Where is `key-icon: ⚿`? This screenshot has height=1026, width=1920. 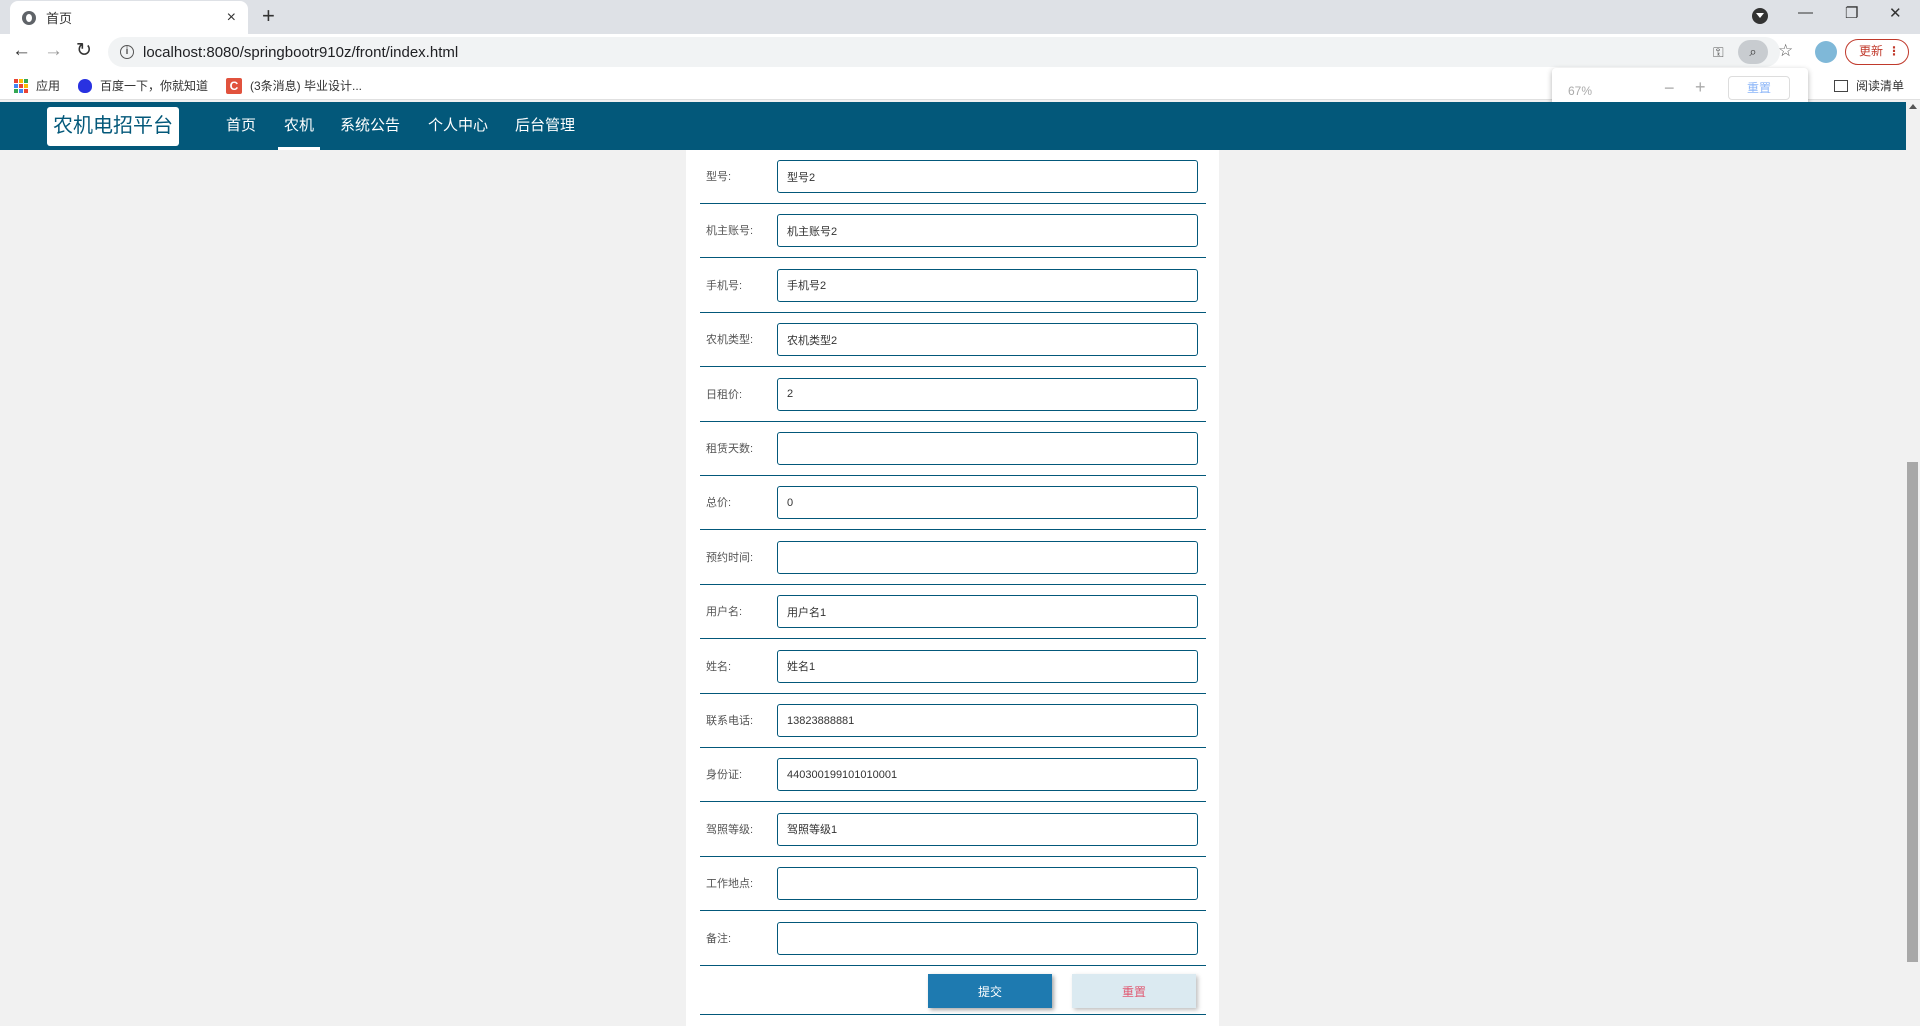 key-icon: ⚿ is located at coordinates (1718, 52).